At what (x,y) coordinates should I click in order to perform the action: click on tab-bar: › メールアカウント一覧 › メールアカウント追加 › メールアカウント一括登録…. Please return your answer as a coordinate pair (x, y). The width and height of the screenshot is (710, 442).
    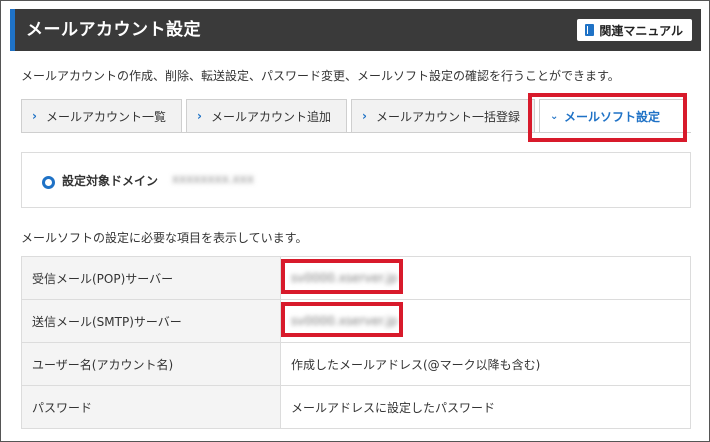
    Looking at the image, I should click on (356, 116).